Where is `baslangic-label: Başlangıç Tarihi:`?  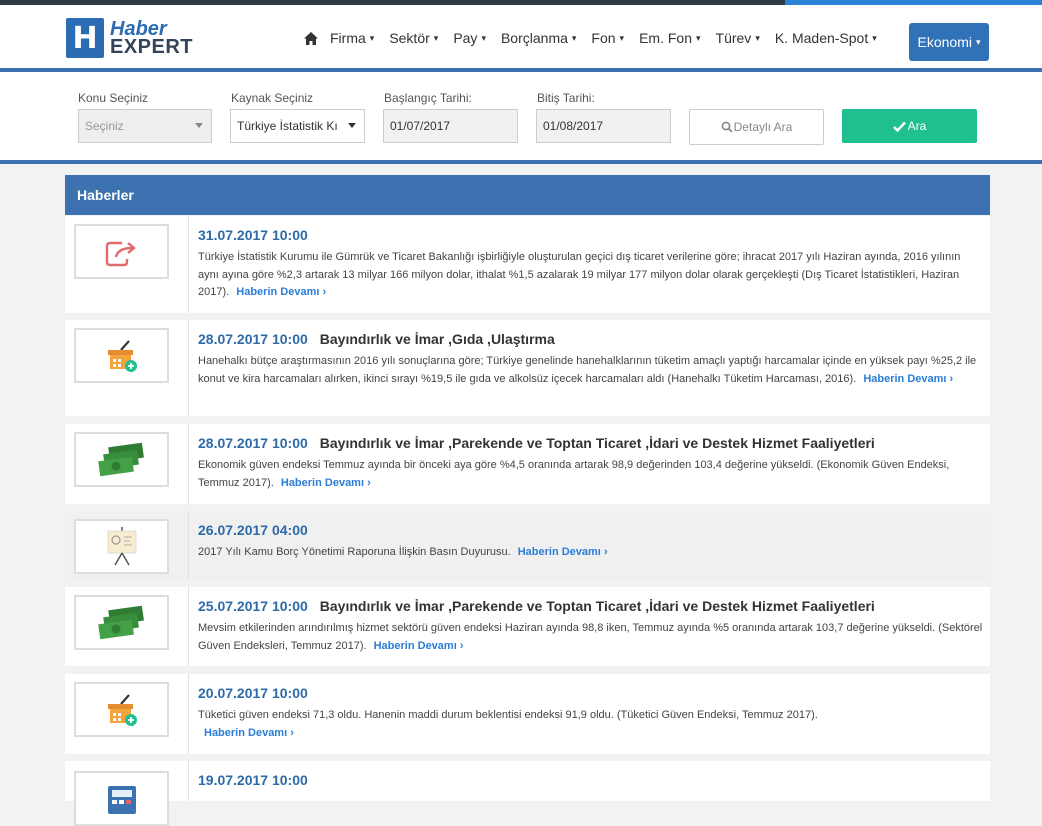 baslangic-label: Başlangıç Tarihi: is located at coordinates (428, 98).